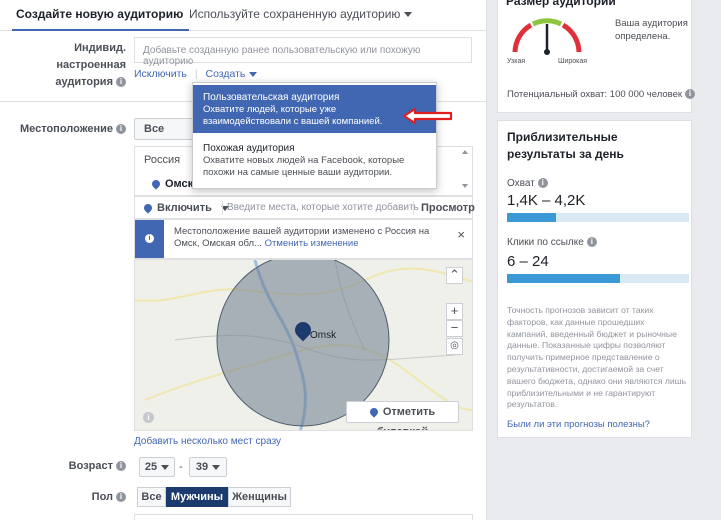  Describe the element at coordinates (271, 97) in the screenshot. I see `menu-item-title: Пользовательская аудитория` at that location.